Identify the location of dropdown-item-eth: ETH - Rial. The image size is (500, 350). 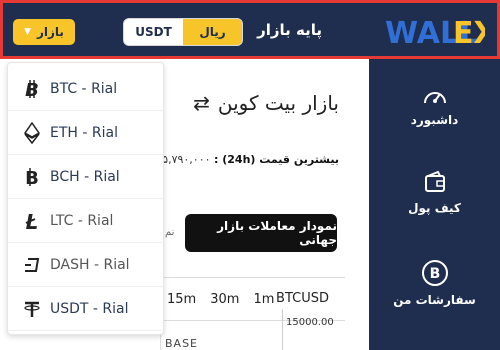
(86, 133).